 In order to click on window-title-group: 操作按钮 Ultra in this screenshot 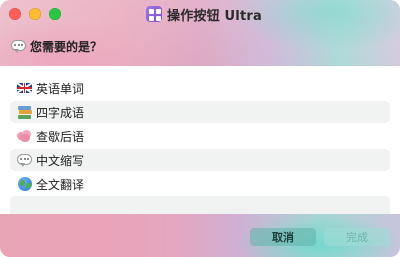, I will do `click(204, 14)`.